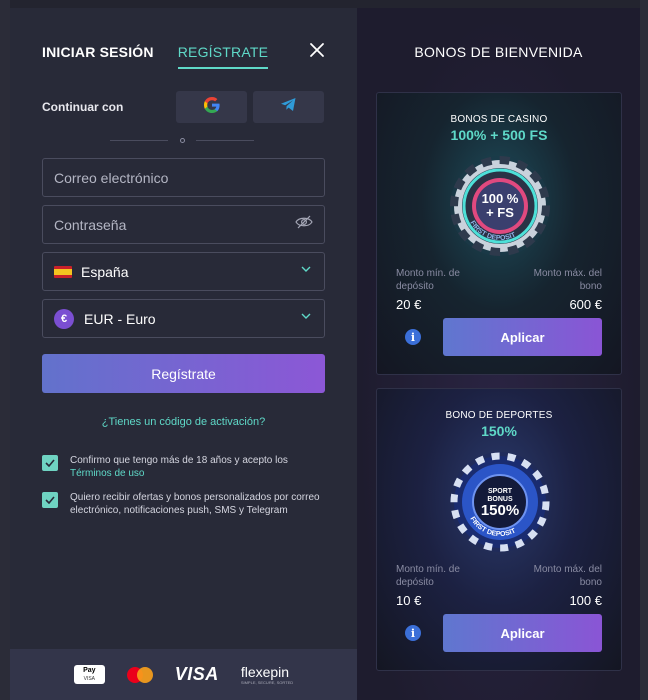 The image size is (648, 700). What do you see at coordinates (183, 422) in the screenshot?
I see `activation-code-link: ¿Tienes un código de activación?` at bounding box center [183, 422].